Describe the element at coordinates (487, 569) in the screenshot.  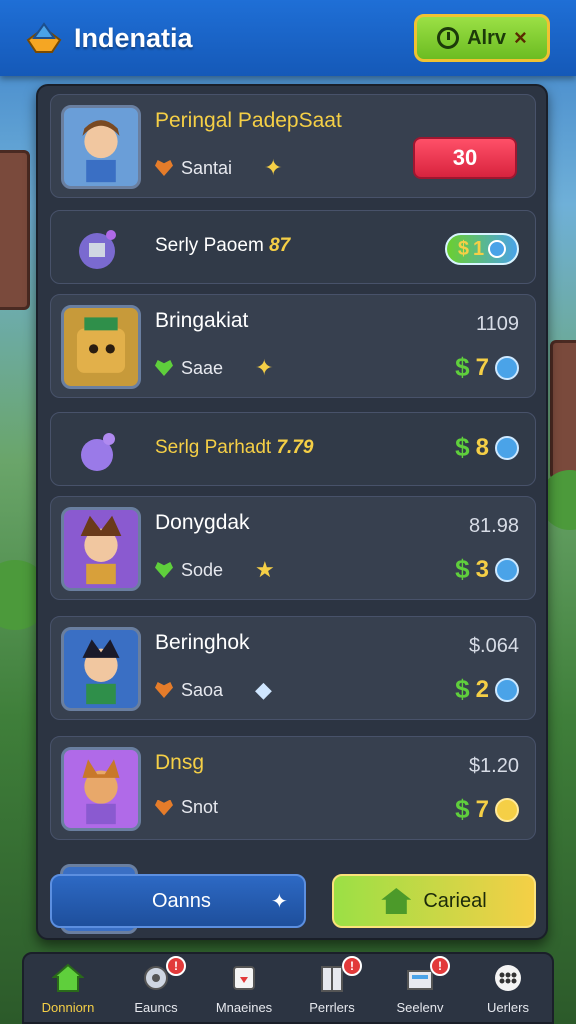
I see `coin-cost: $ 3` at that location.